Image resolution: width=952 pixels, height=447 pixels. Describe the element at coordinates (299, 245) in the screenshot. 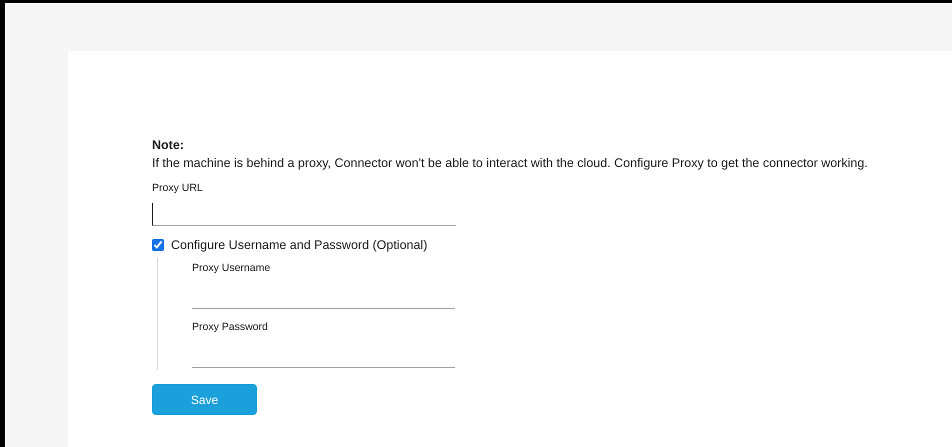

I see `checkbox-label: Configure Username and Password (Optional)` at that location.